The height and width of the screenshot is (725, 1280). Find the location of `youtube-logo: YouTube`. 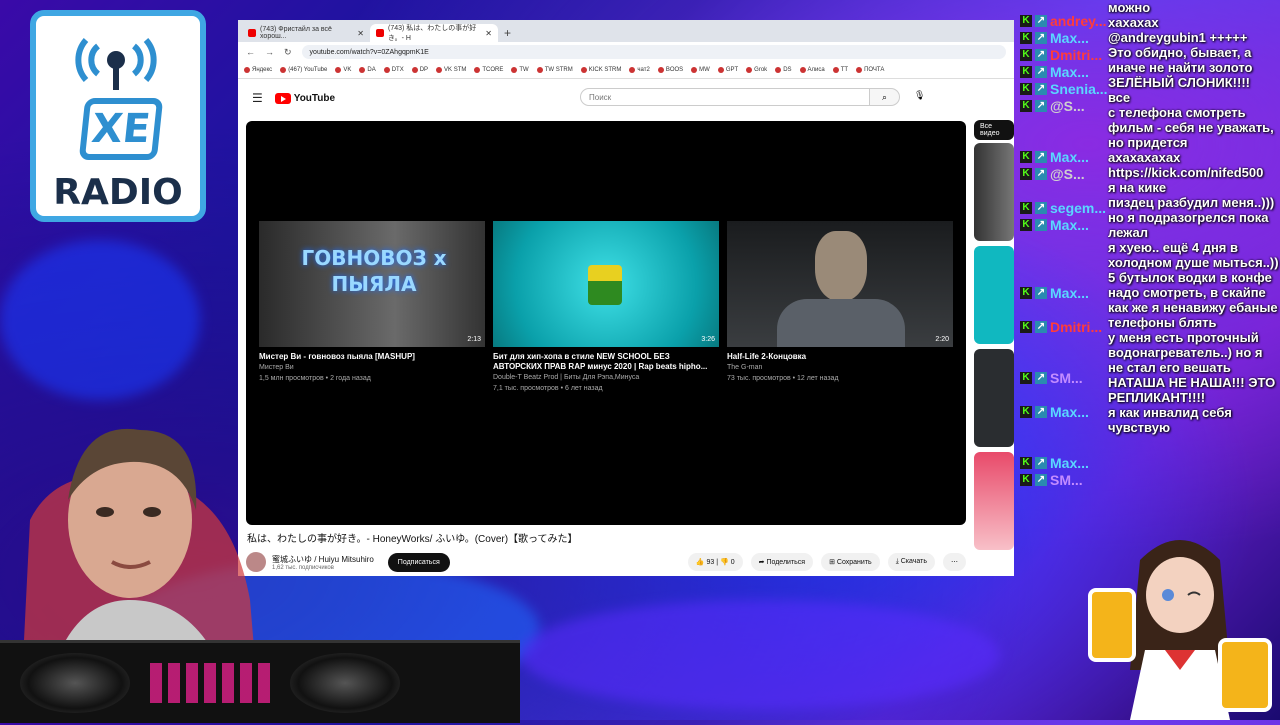

youtube-logo: YouTube is located at coordinates (304, 98).